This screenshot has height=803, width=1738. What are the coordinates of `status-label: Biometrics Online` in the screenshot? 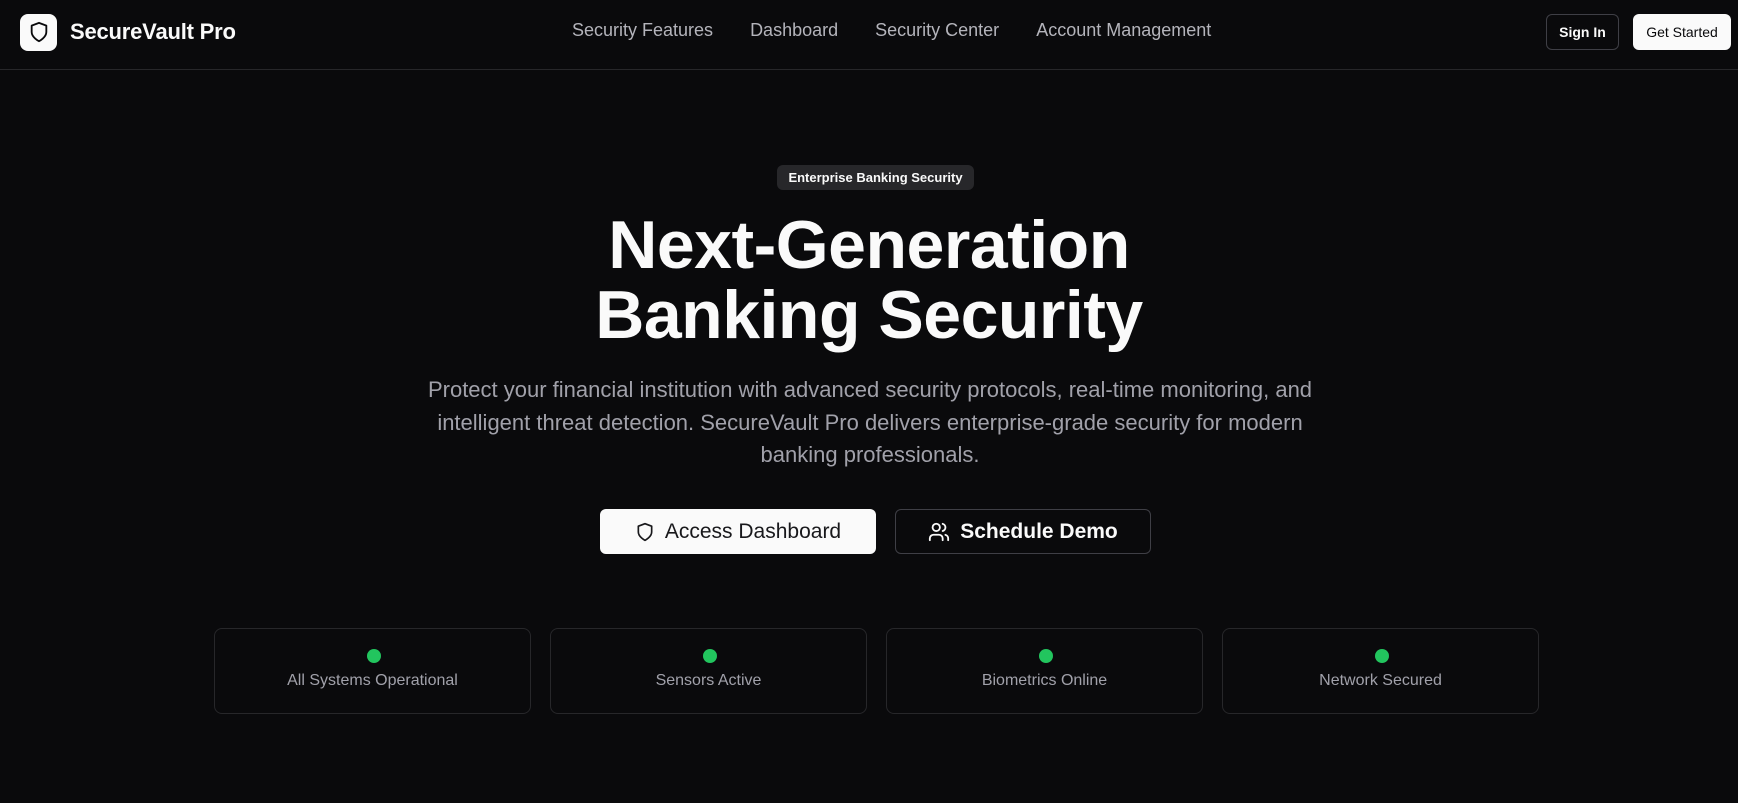 It's located at (1044, 680).